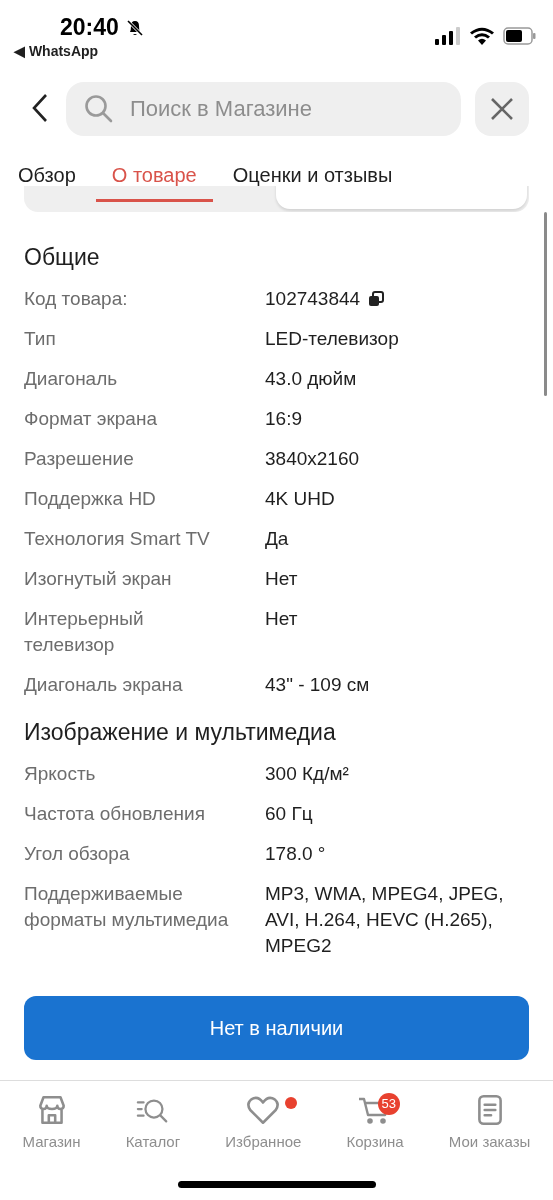  I want to click on spec-label: Разрешение, so click(79, 459).